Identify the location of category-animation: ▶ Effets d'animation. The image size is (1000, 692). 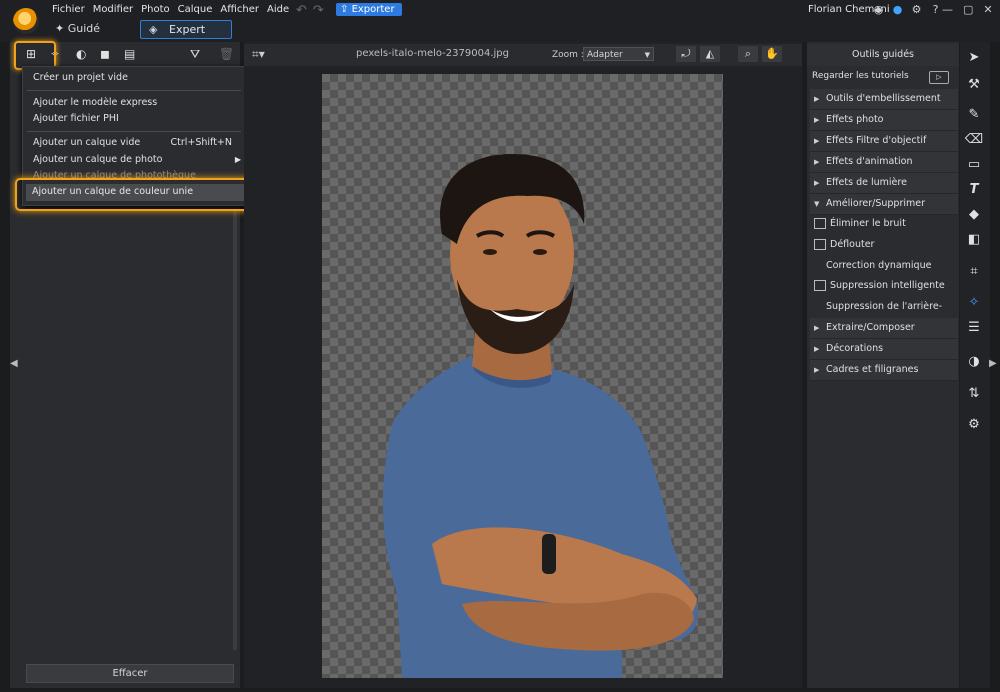
(884, 162).